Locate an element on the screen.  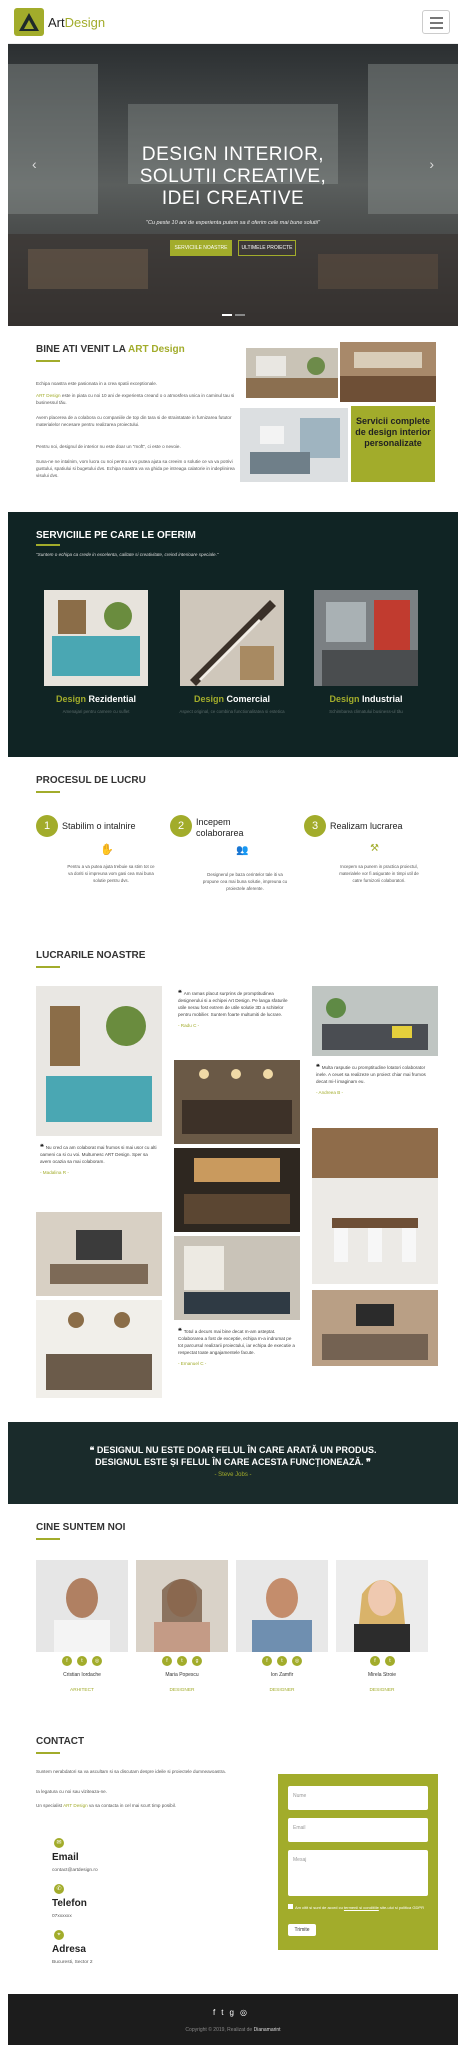
member-name: Mirela Stroie is located at coordinates (382, 1675).